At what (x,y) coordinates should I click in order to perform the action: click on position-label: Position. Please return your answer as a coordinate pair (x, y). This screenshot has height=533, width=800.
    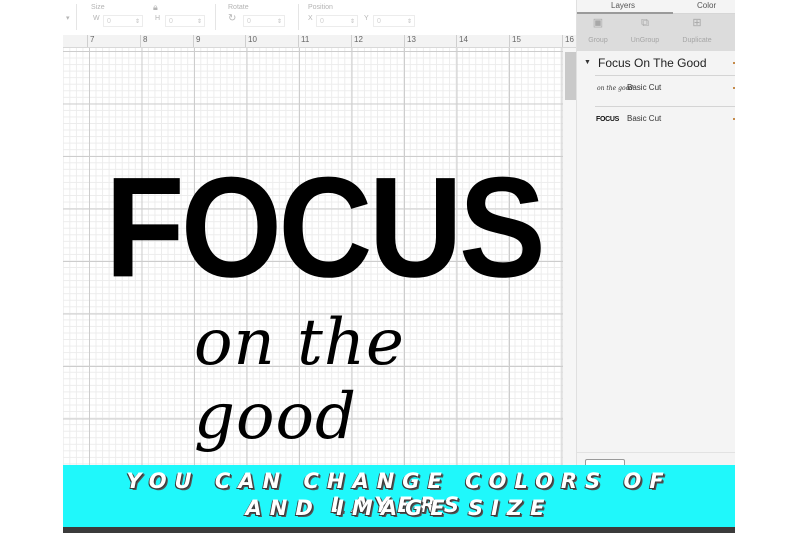
    Looking at the image, I should click on (320, 7).